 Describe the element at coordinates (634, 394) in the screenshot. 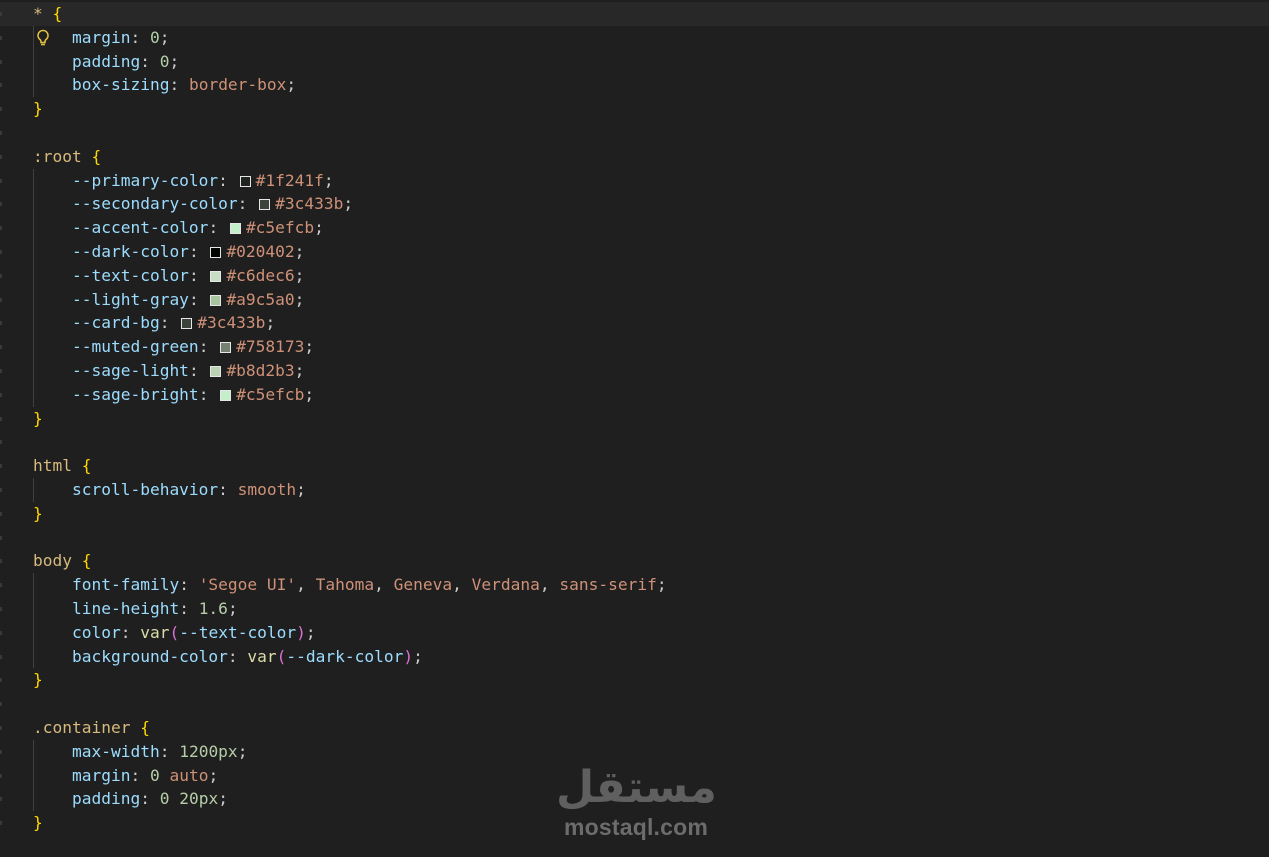

I see `code-line: --sage-bright: #c5efcb;` at that location.